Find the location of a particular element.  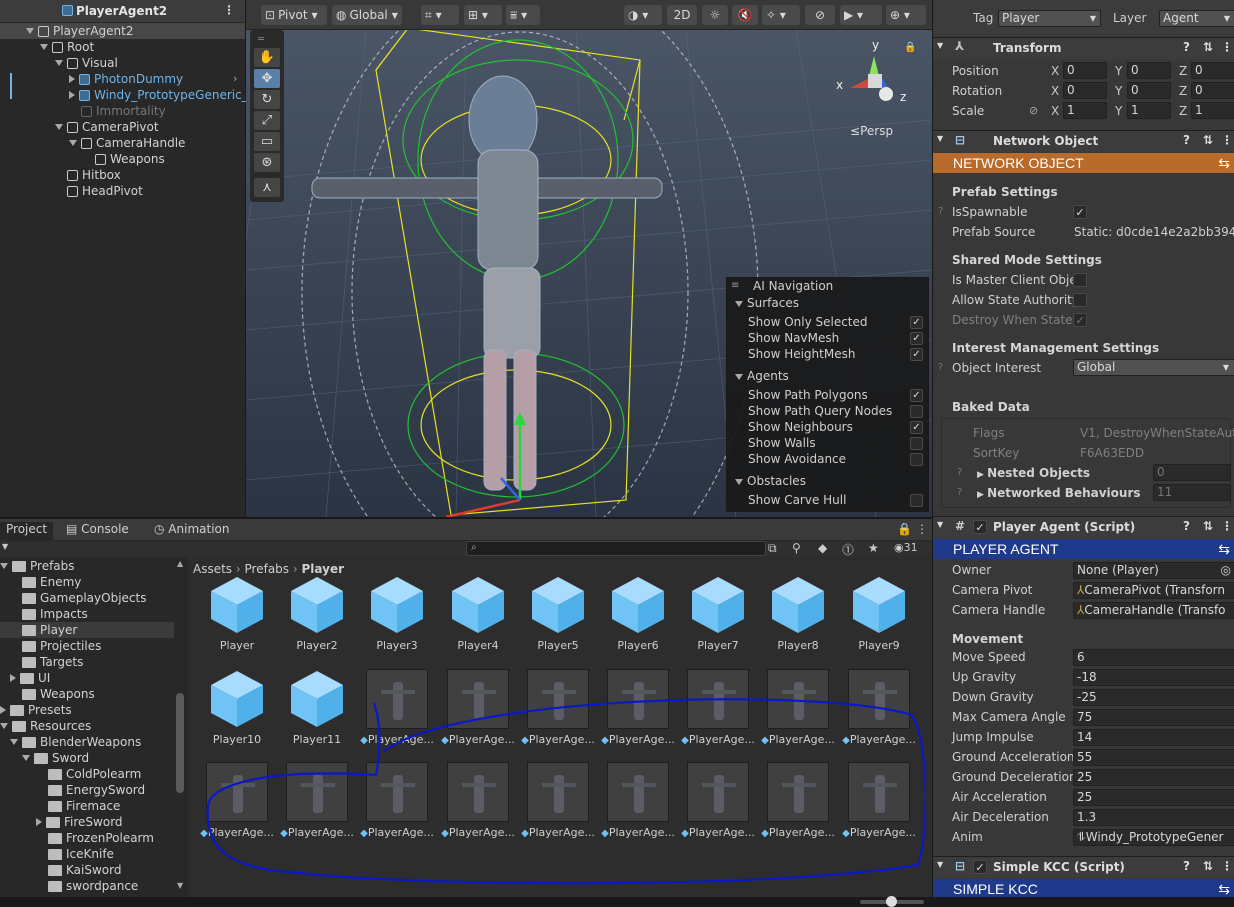

asset-item: Player8 is located at coordinates (798, 613).